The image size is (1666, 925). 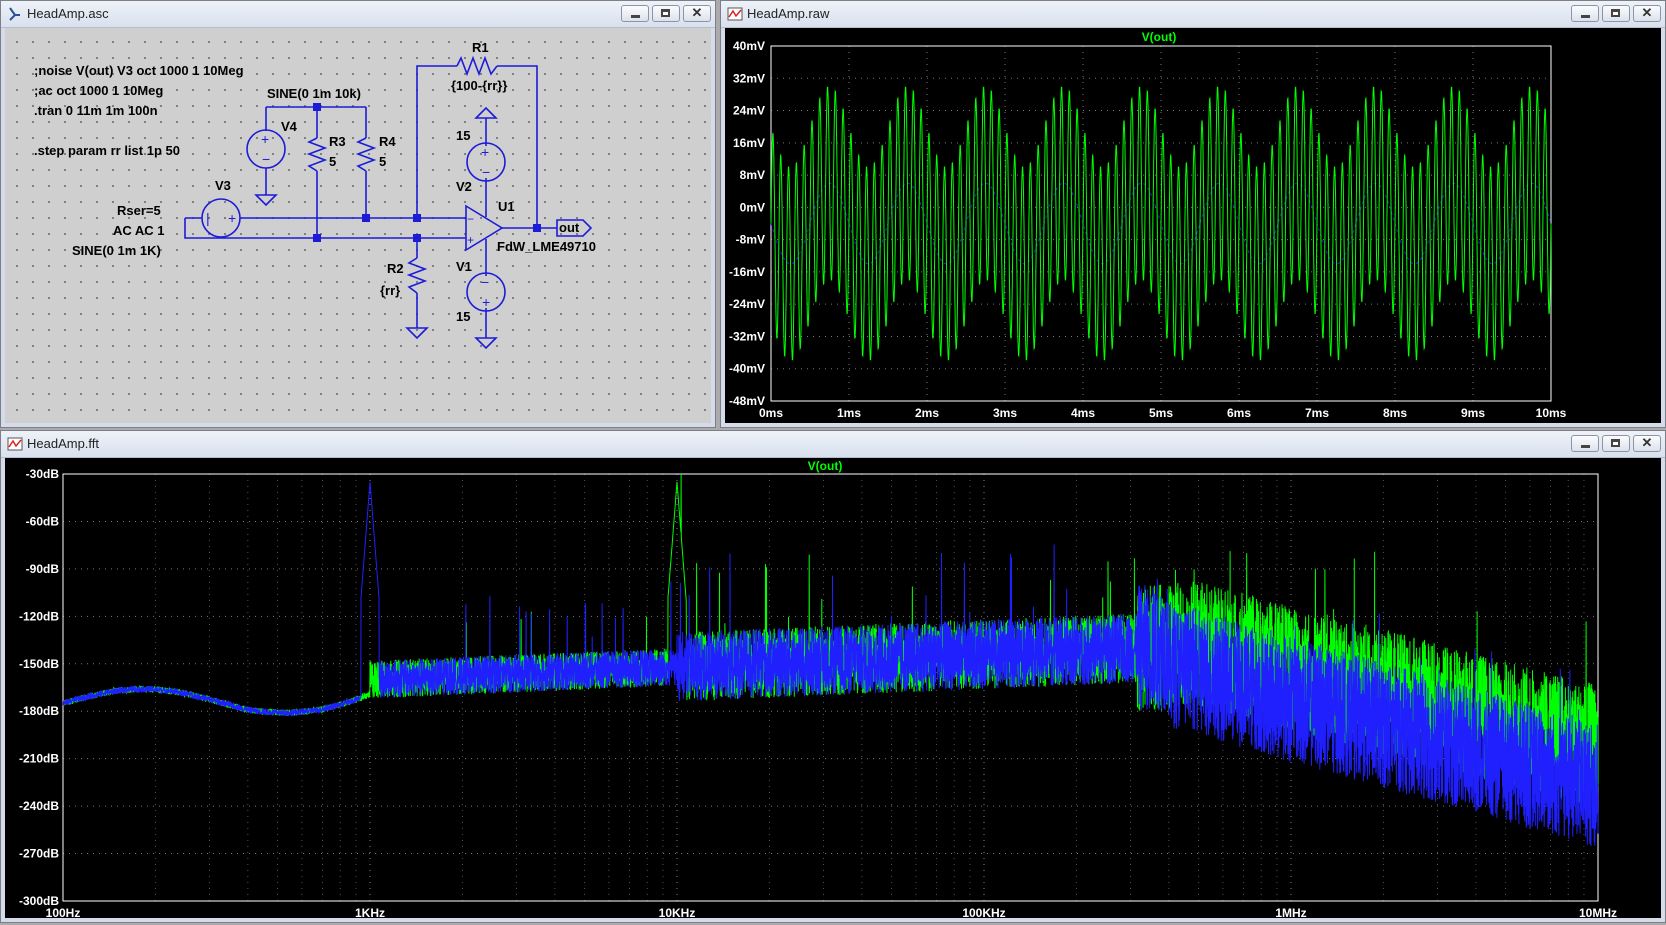 What do you see at coordinates (223, 185) in the screenshot?
I see `v3-name: V3` at bounding box center [223, 185].